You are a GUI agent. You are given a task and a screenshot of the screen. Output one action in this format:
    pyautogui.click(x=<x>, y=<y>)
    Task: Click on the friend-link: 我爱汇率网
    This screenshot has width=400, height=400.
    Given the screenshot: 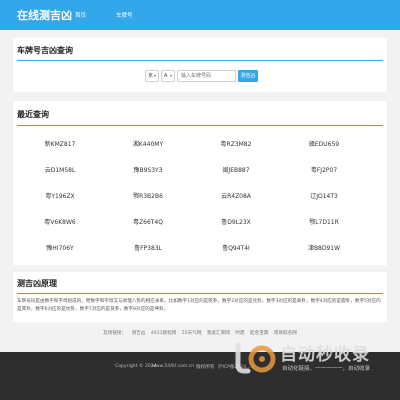 What is the action you would take?
    pyautogui.click(x=218, y=333)
    